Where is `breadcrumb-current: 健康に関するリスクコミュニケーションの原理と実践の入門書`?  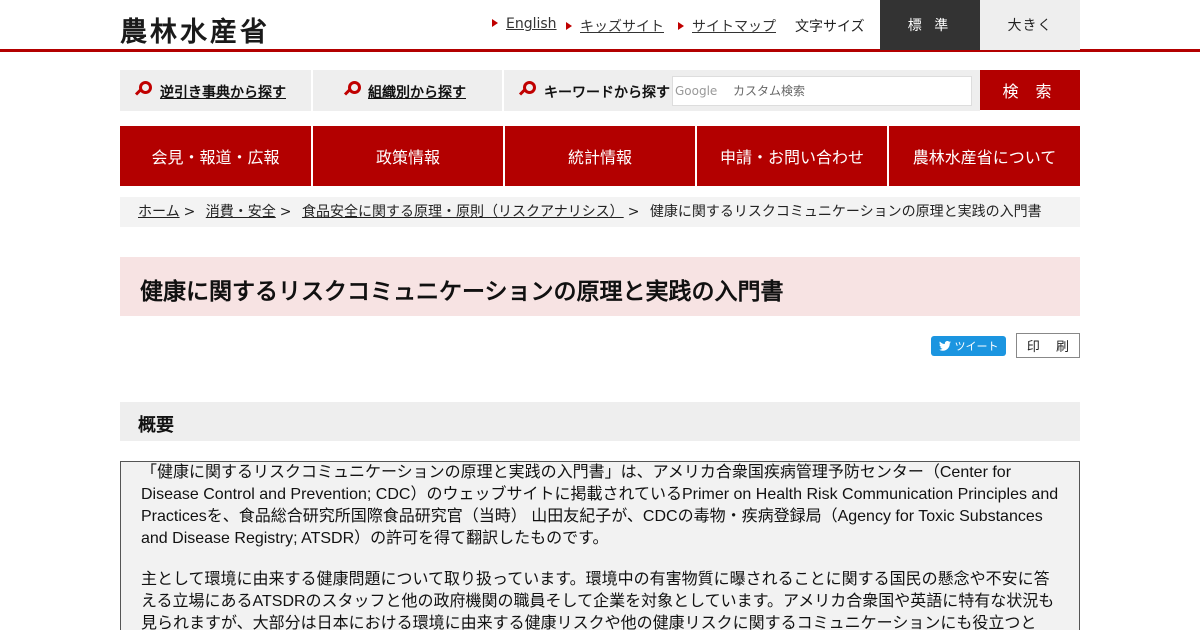 breadcrumb-current: 健康に関するリスクコミュニケーションの原理と実践の入門書 is located at coordinates (845, 212).